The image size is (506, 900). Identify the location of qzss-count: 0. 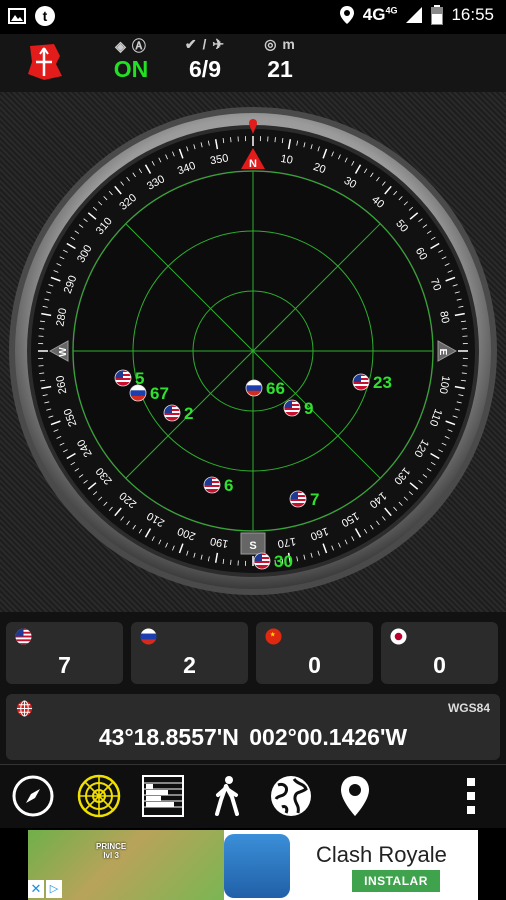
(439, 665).